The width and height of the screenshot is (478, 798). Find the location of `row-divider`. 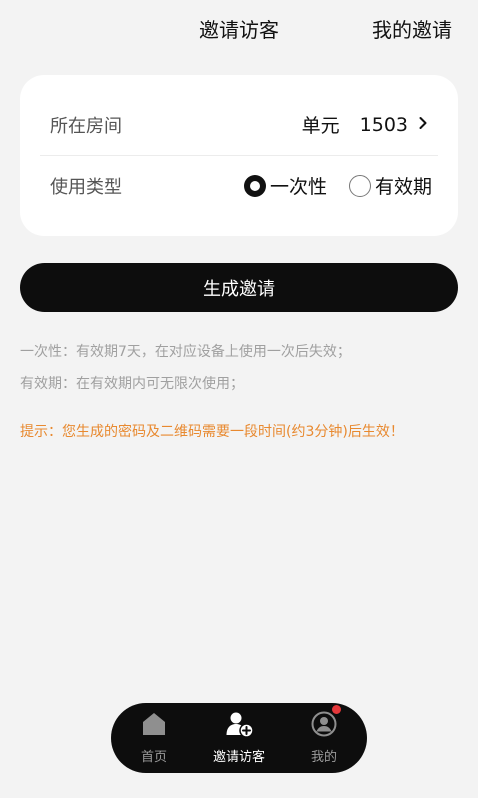

row-divider is located at coordinates (239, 155).